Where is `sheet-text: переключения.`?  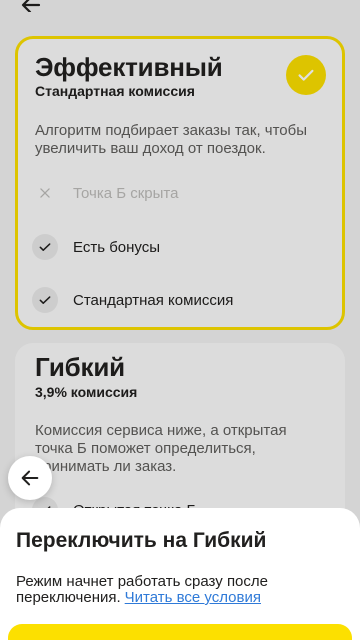
sheet-text: переключения. is located at coordinates (68, 597).